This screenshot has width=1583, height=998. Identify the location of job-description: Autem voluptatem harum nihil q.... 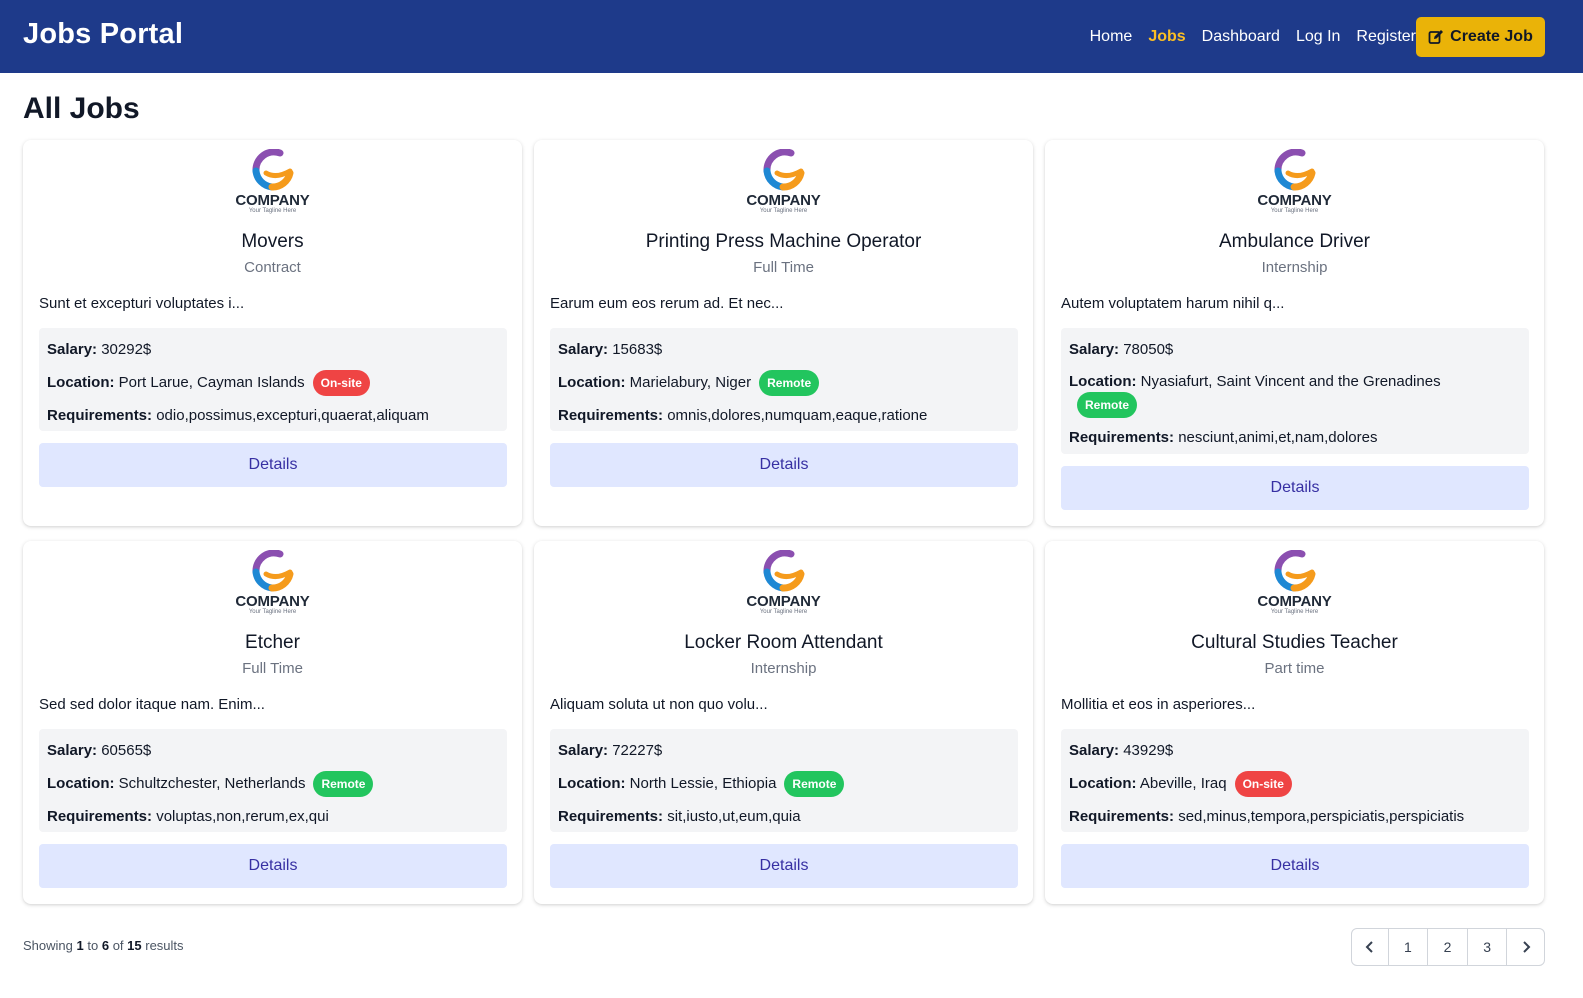
(1173, 303).